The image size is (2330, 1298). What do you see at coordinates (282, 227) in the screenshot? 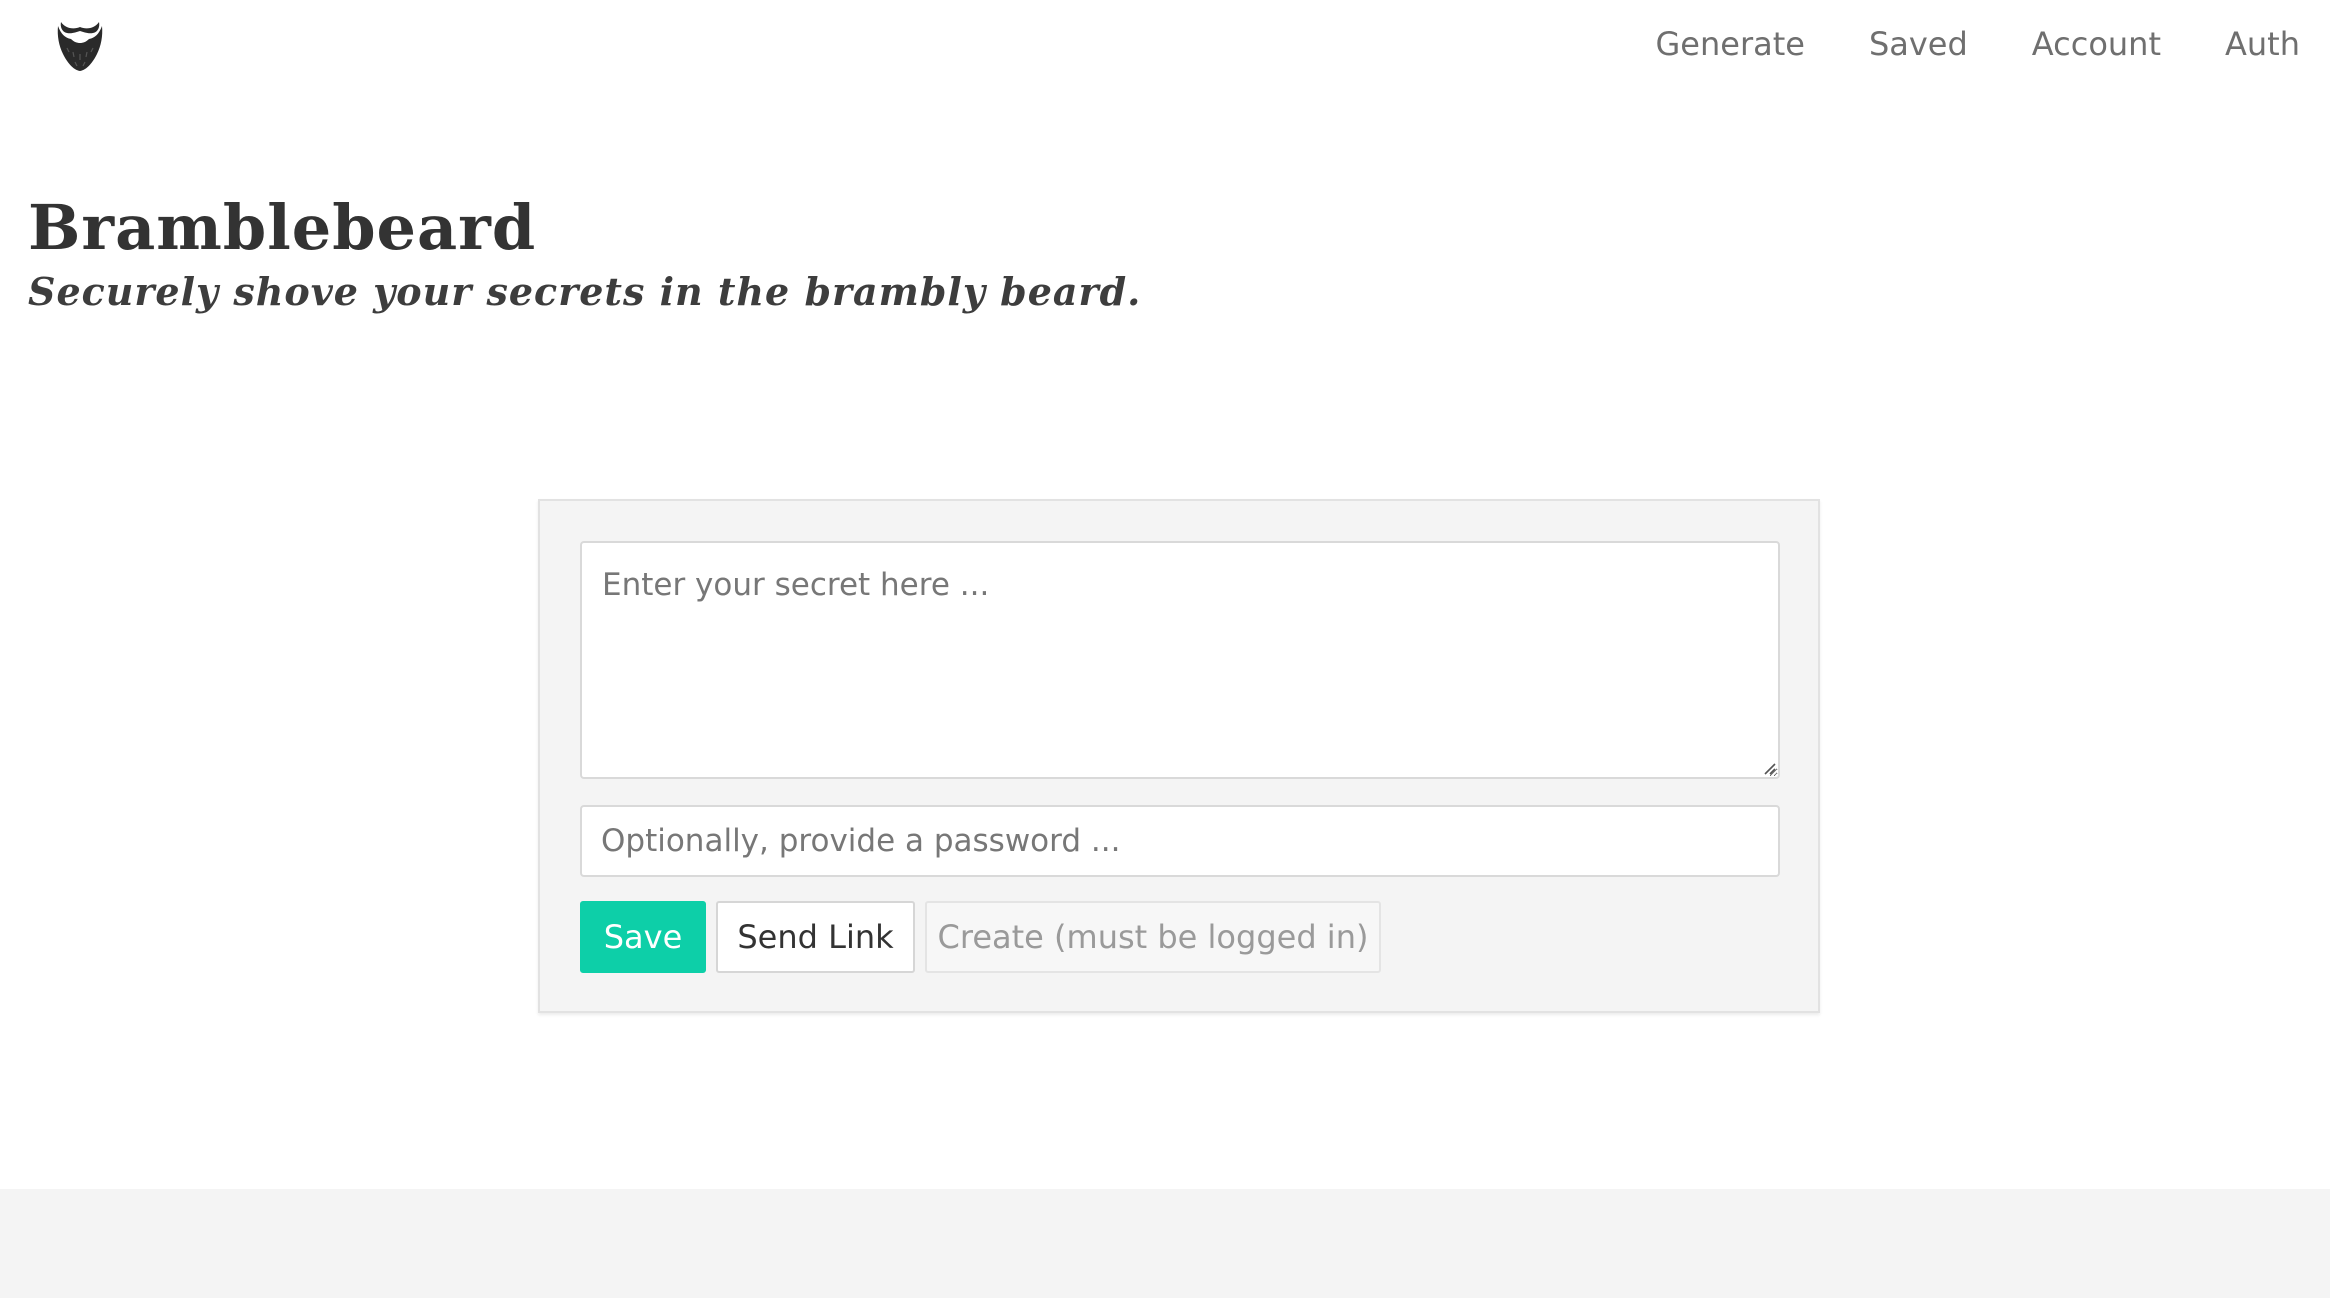
I see `page-title: Bramblebeard` at bounding box center [282, 227].